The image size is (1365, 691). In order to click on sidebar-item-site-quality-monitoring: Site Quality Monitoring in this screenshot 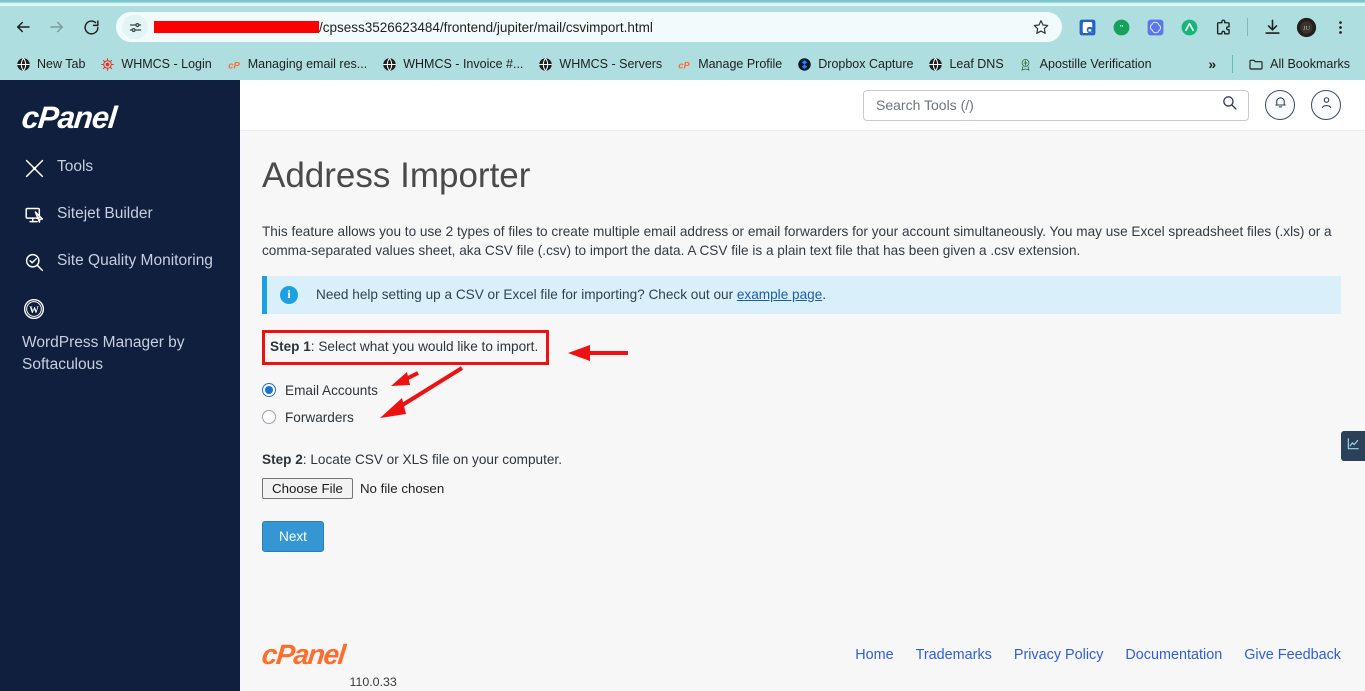, I will do `click(120, 262)`.